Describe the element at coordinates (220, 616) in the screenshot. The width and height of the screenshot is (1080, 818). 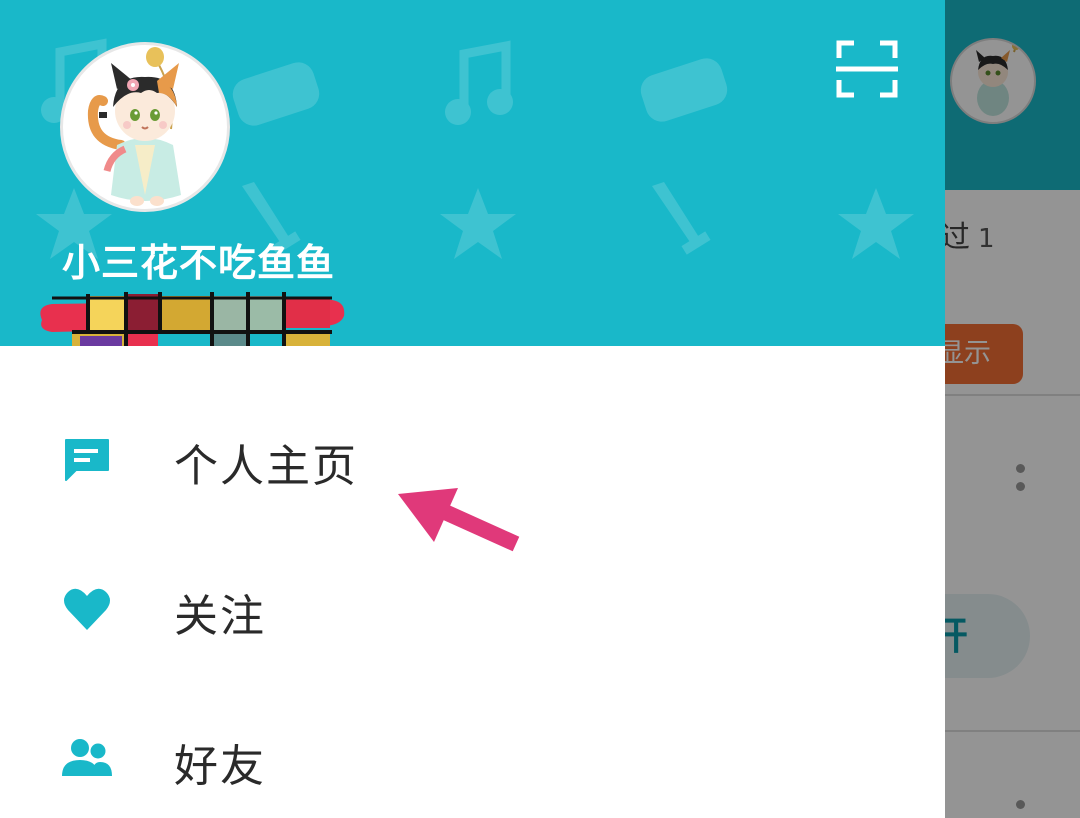
I see `menu-item-label: 关注` at that location.